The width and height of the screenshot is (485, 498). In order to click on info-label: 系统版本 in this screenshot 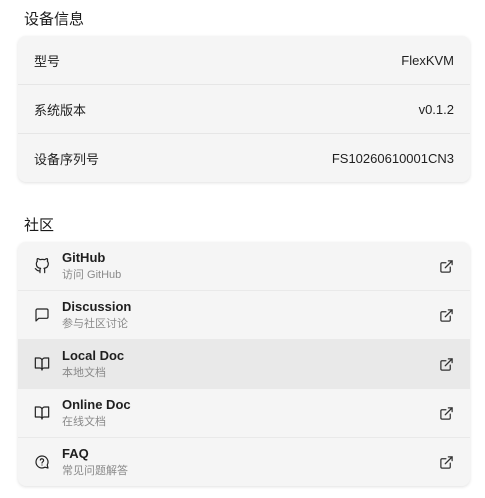, I will do `click(60, 110)`.